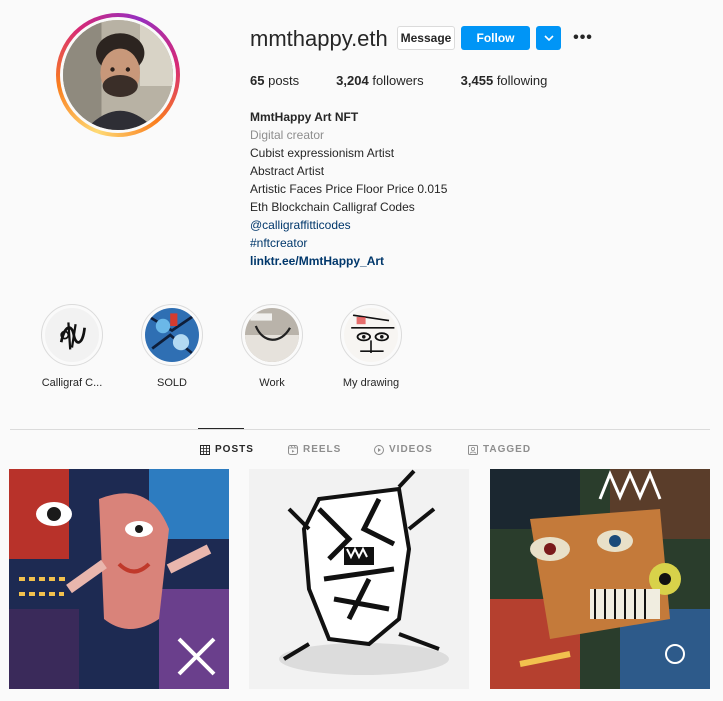 Image resolution: width=723 pixels, height=701 pixels. Describe the element at coordinates (348, 261) in the screenshot. I see `bio-website-link: linktr.ee/MmtHappy_Art` at that location.